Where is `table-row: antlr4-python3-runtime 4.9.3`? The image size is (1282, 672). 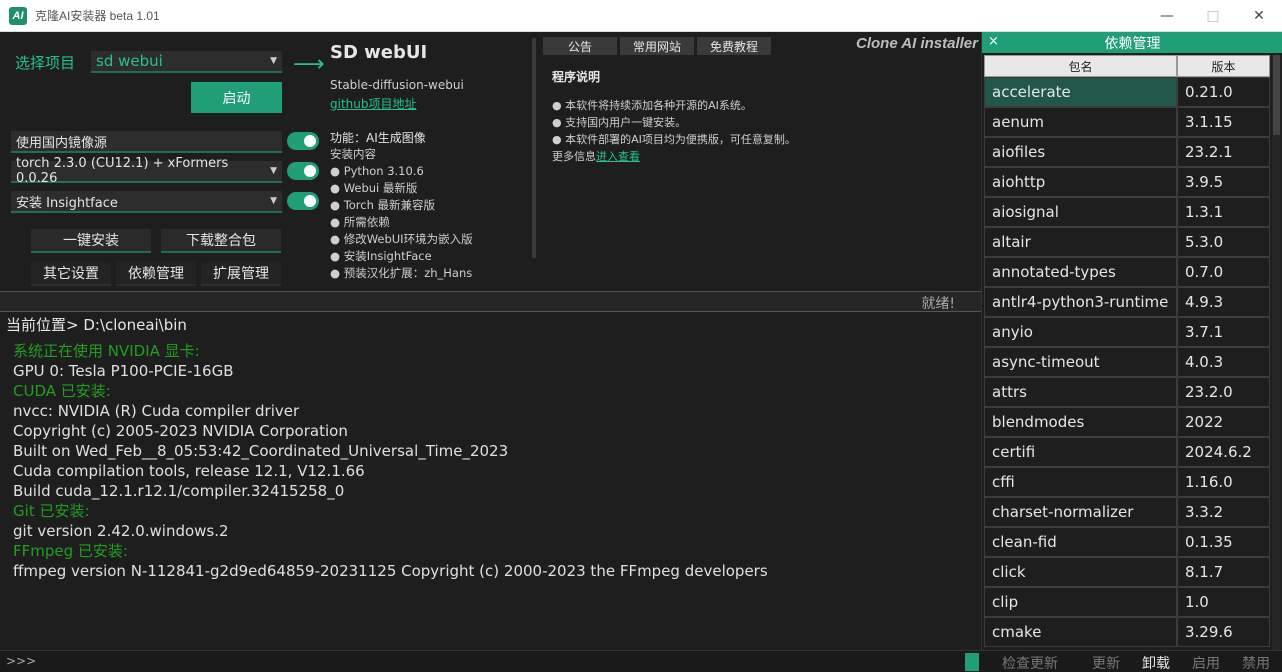
table-row: antlr4-python3-runtime 4.9.3 is located at coordinates (1127, 302).